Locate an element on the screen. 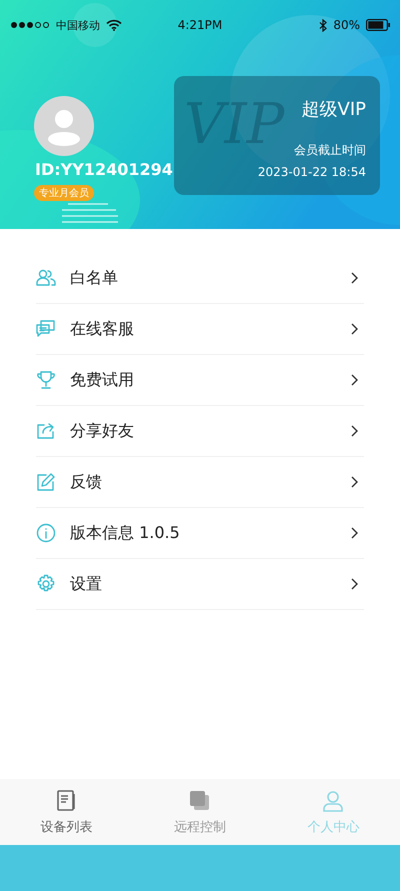 The width and height of the screenshot is (400, 891). menu-item: 版本信息 1.0.5 is located at coordinates (200, 533).